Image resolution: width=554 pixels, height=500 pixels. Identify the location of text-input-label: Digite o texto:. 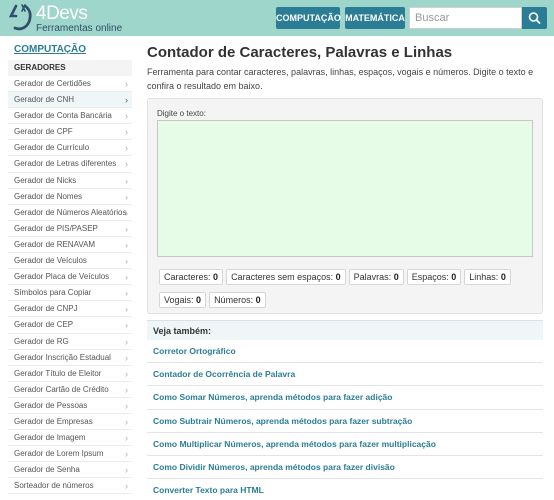
(181, 113).